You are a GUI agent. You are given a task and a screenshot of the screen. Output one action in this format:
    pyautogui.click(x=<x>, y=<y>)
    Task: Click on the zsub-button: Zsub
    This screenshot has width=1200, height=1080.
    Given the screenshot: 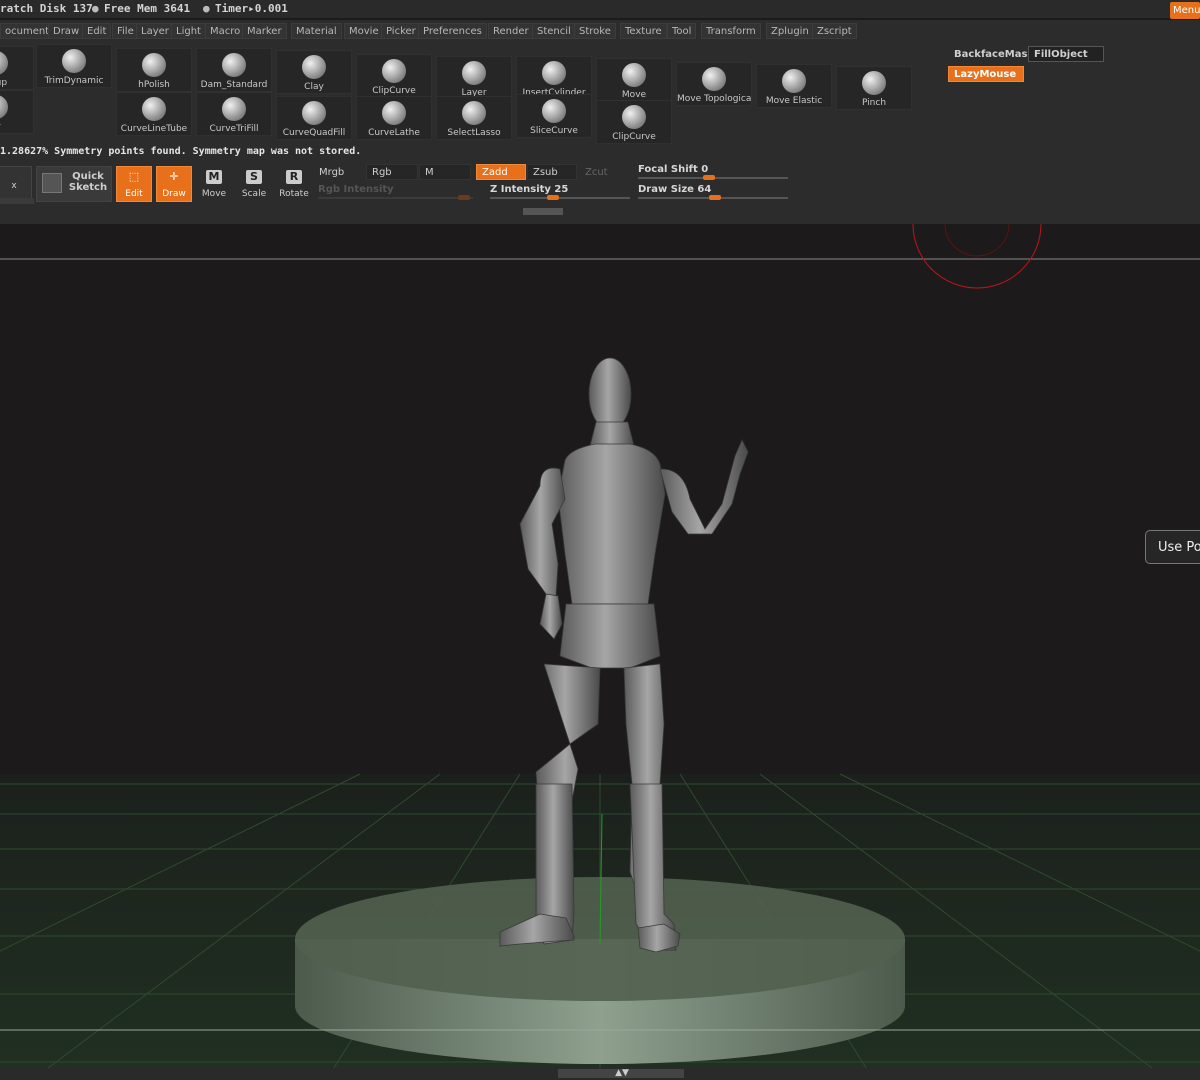 What is the action you would take?
    pyautogui.click(x=552, y=172)
    